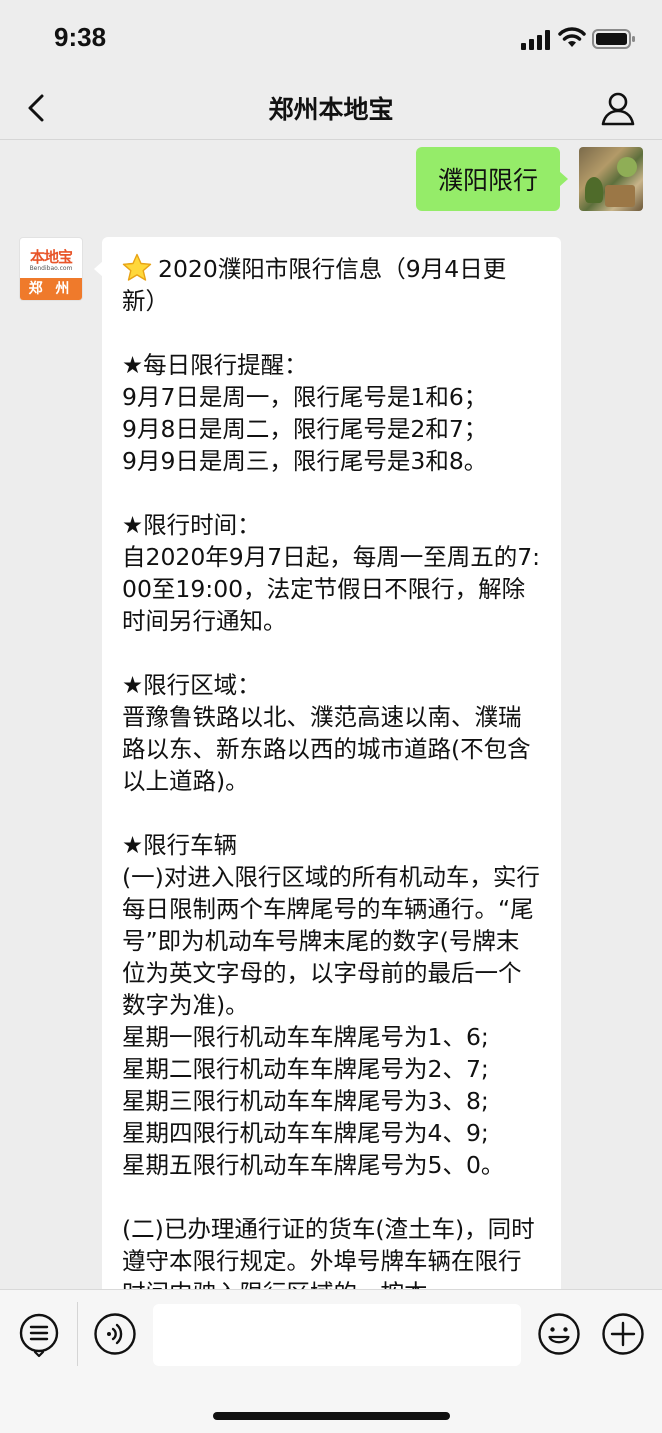  I want to click on avatar-logo-text: 本地宝, so click(51, 257).